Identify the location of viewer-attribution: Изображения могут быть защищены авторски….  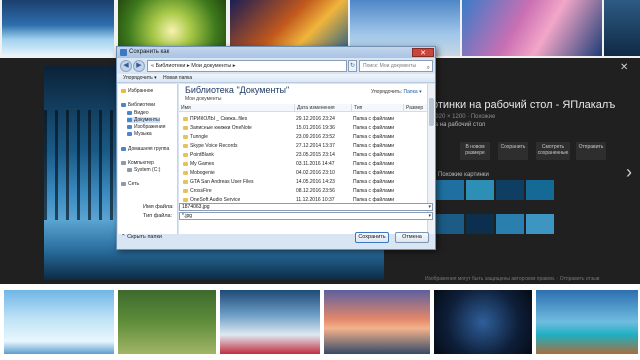
(512, 279).